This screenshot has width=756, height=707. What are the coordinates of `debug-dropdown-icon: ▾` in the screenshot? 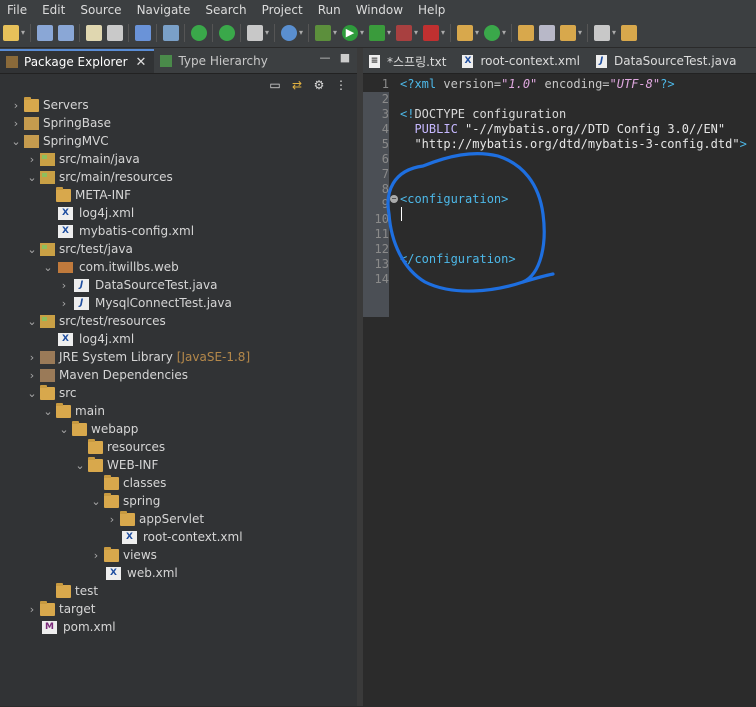 It's located at (336, 33).